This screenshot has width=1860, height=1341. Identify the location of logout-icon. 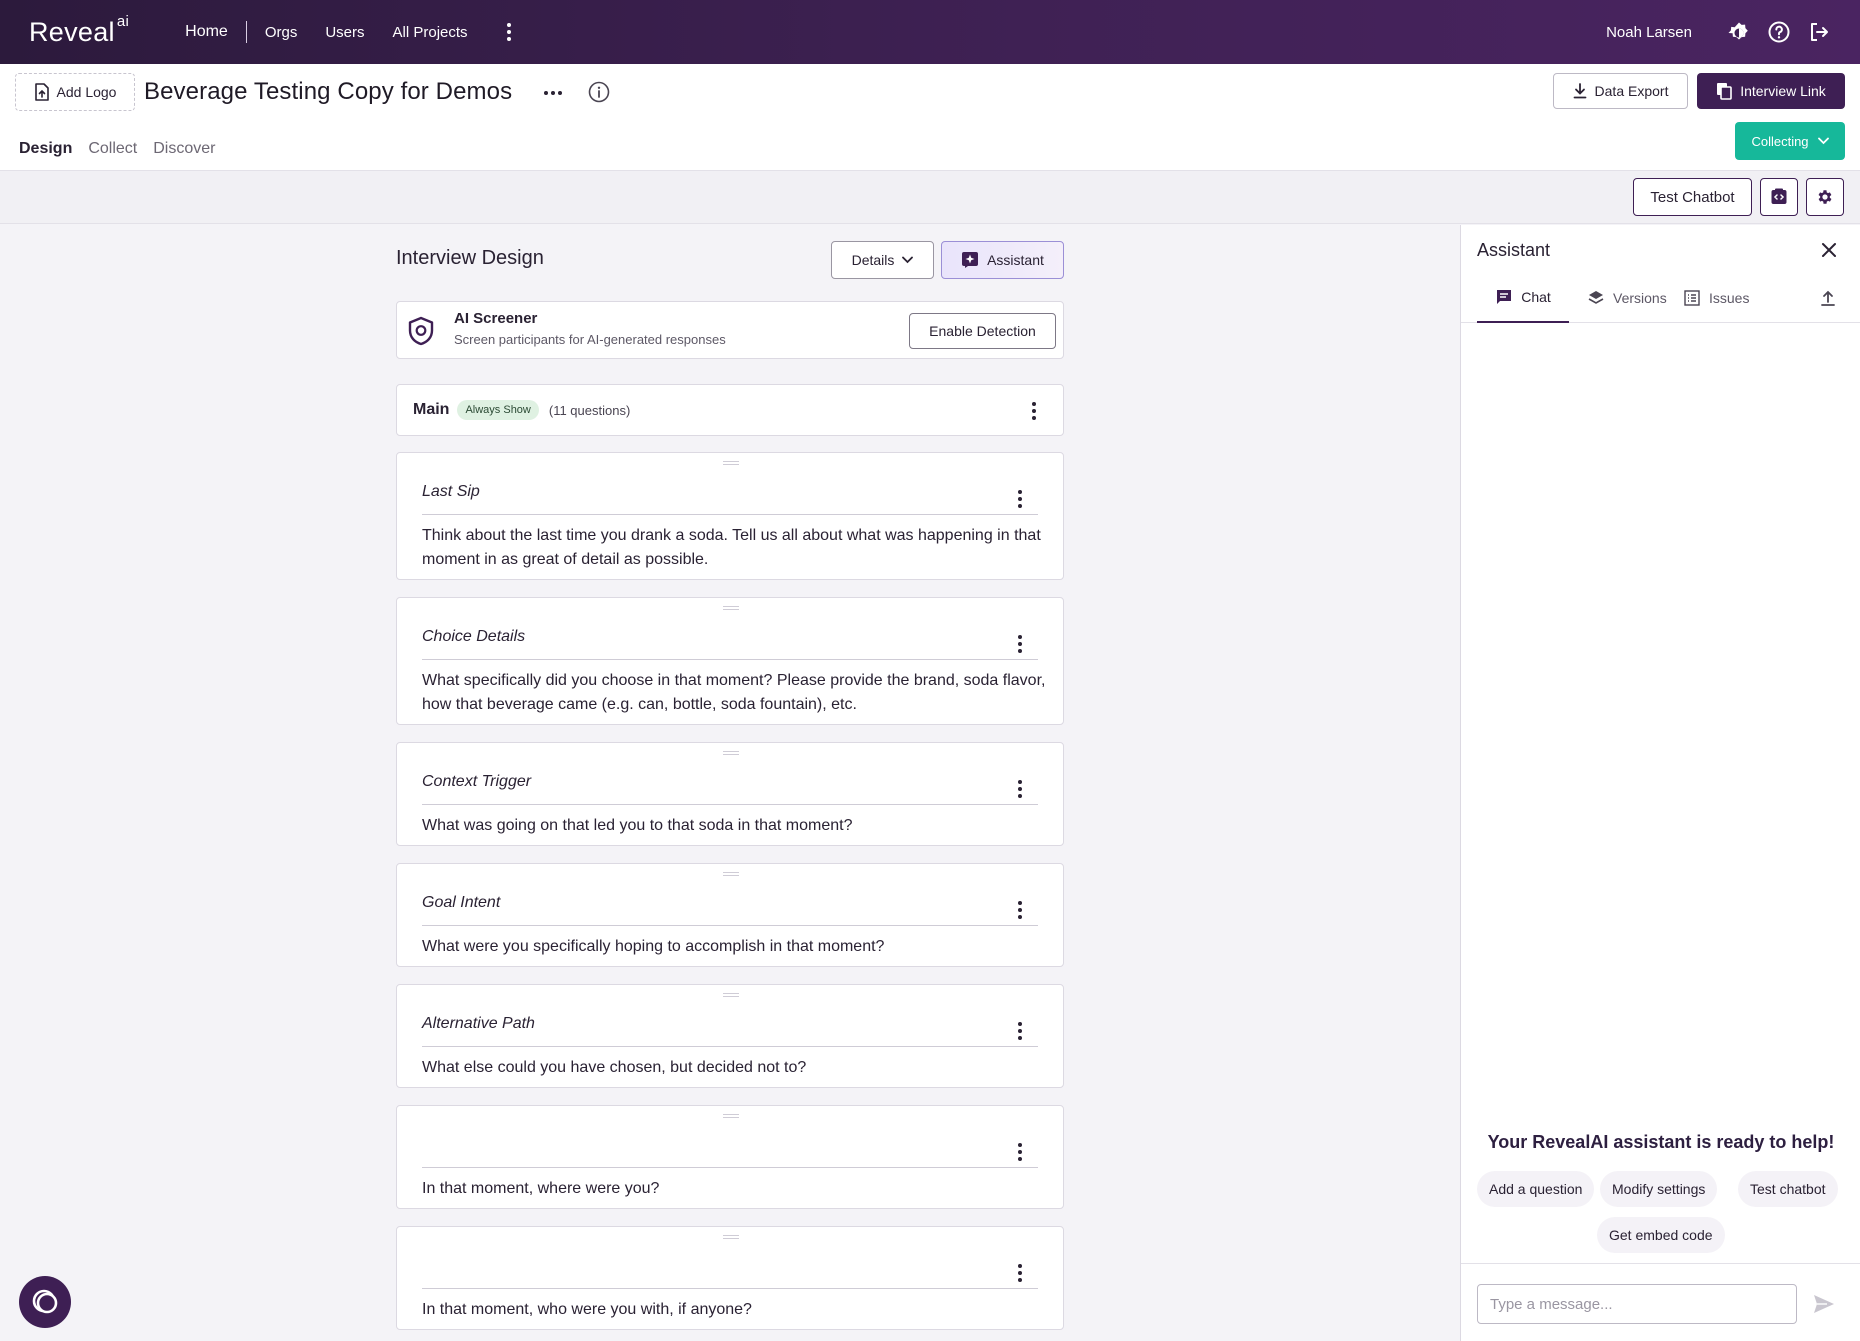
(1819, 32).